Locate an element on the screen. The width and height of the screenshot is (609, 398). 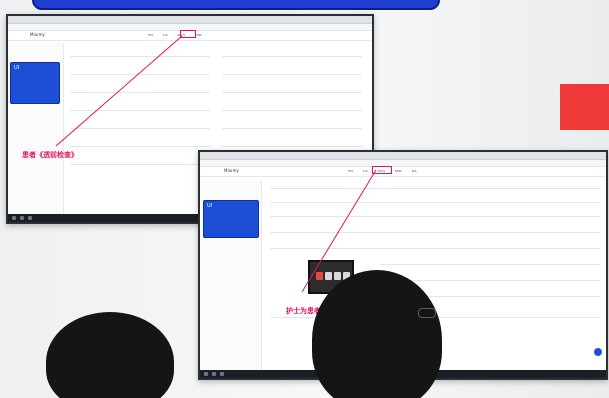
eyeglasses is located at coordinates (427, 313).